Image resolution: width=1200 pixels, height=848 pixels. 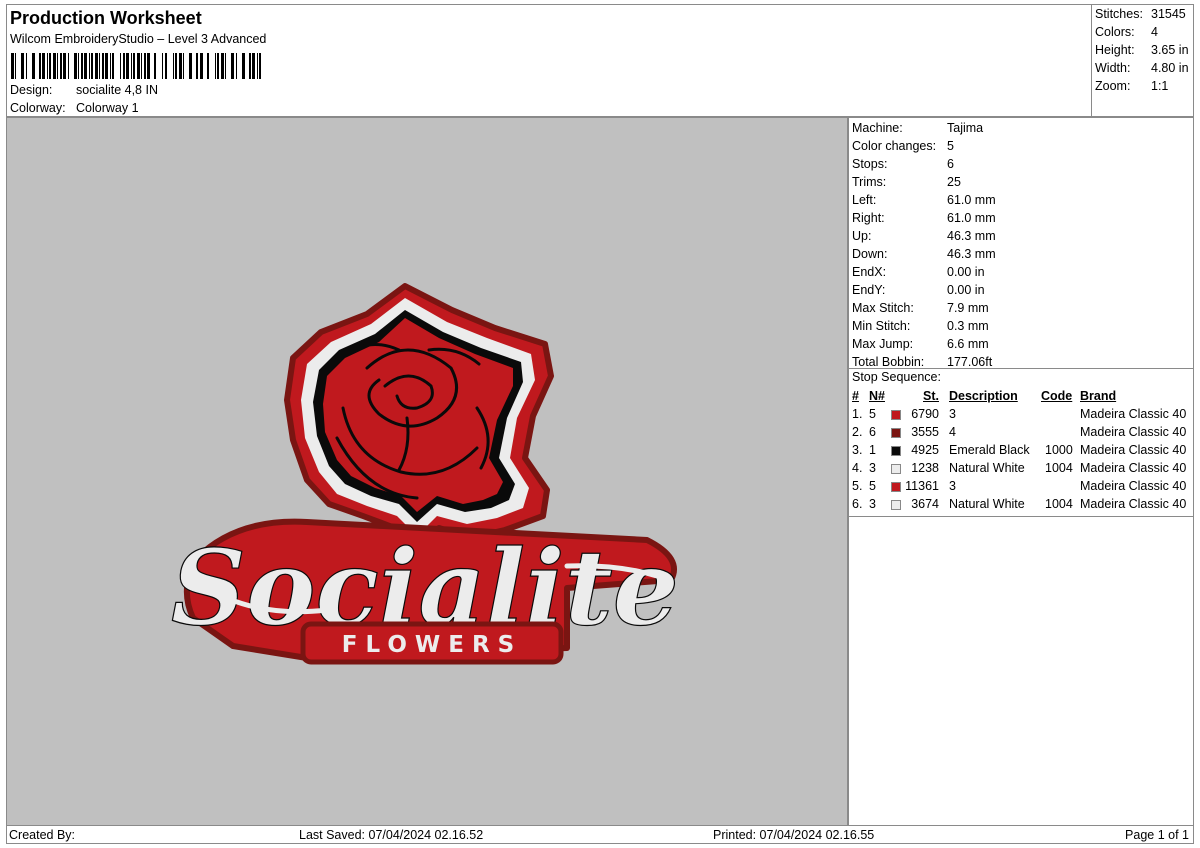 I want to click on stop-num: 5., so click(x=857, y=486).